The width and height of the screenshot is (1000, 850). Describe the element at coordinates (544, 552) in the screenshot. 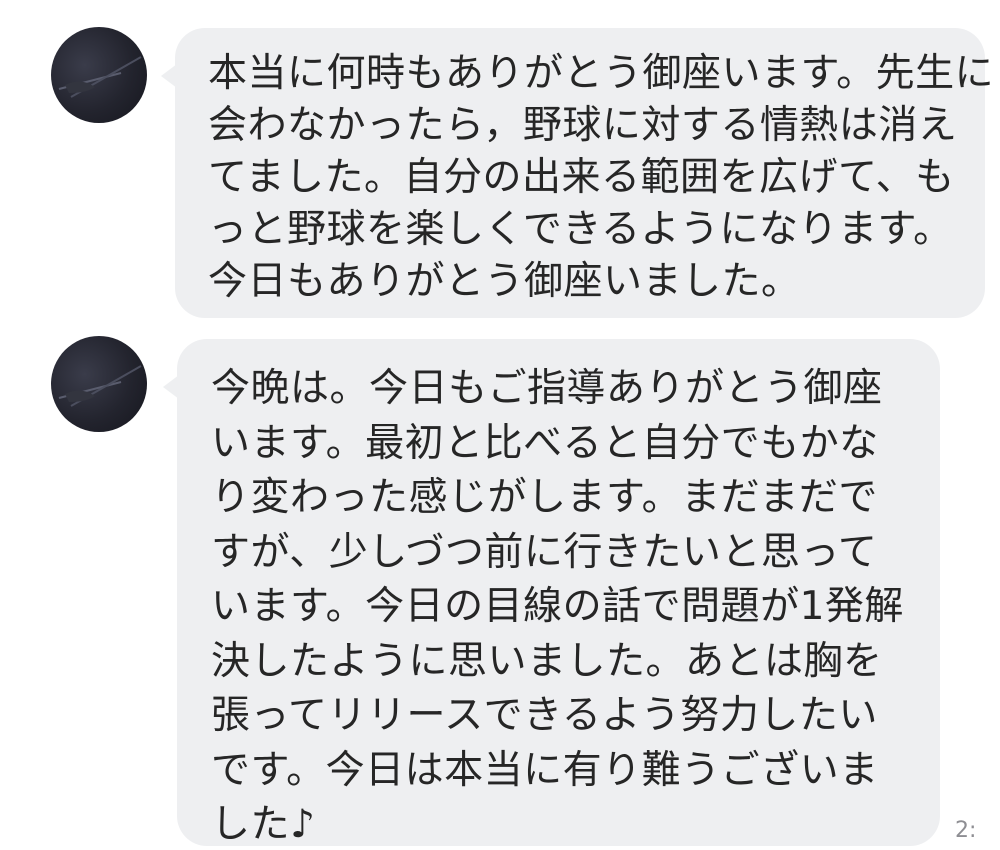

I see `message-line: すが、少しづつ前に行きたいと思って` at that location.